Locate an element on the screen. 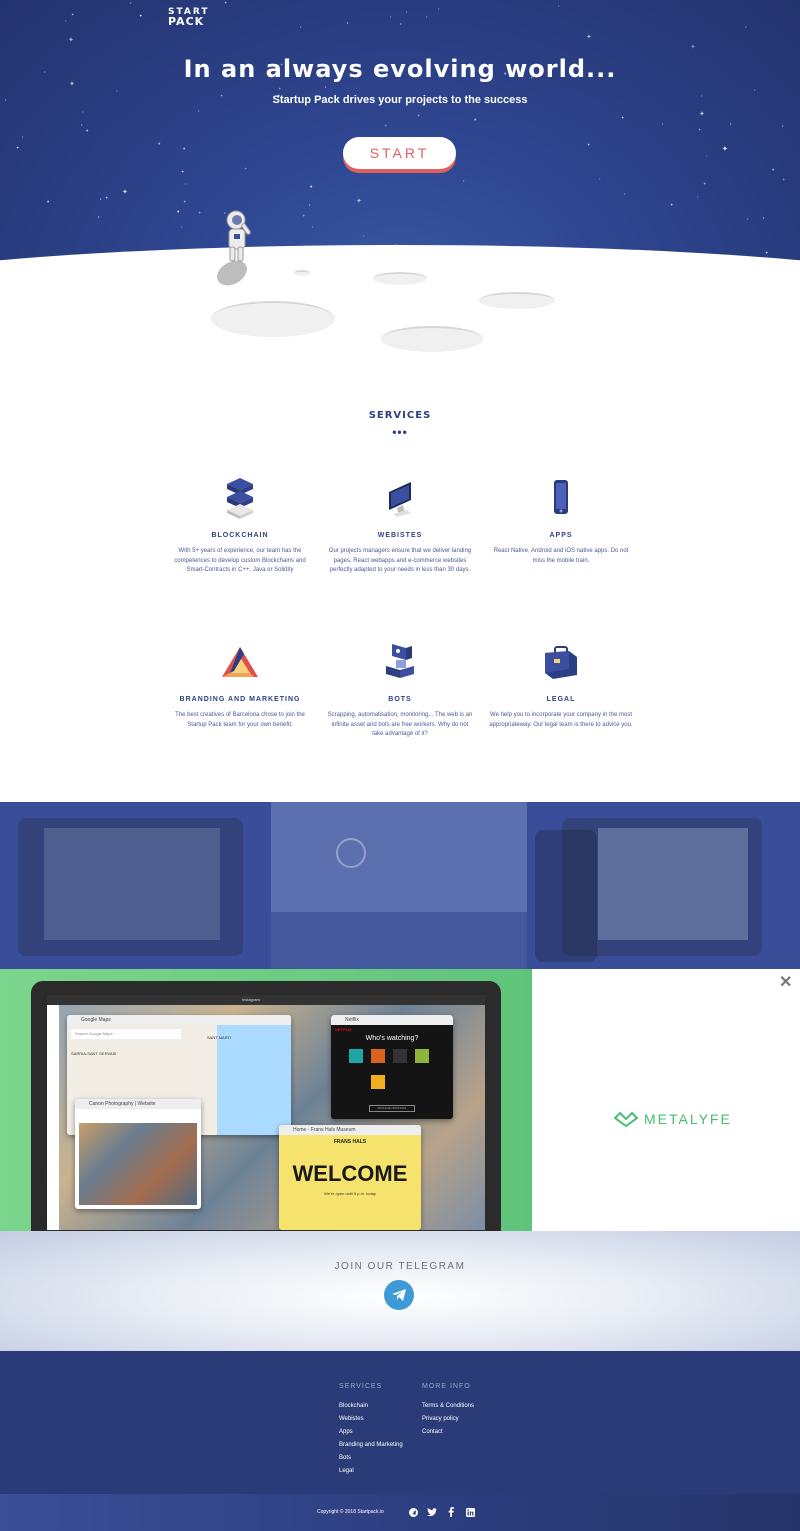 This screenshot has width=800, height=1531. briefcase-icon is located at coordinates (561, 662).